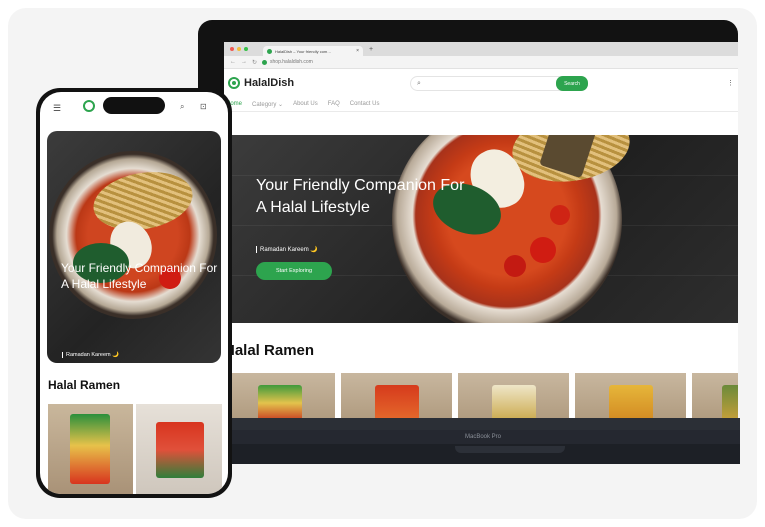 The width and height of the screenshot is (765, 527). I want to click on start-exploring-button: Start Exploring, so click(294, 271).